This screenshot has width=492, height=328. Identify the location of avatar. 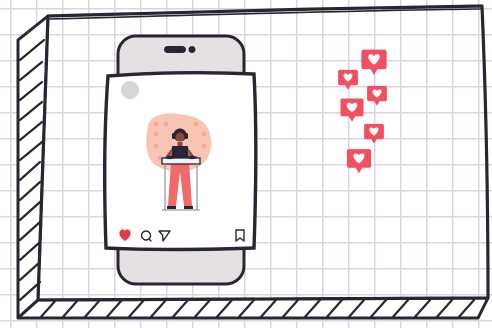
(130, 90).